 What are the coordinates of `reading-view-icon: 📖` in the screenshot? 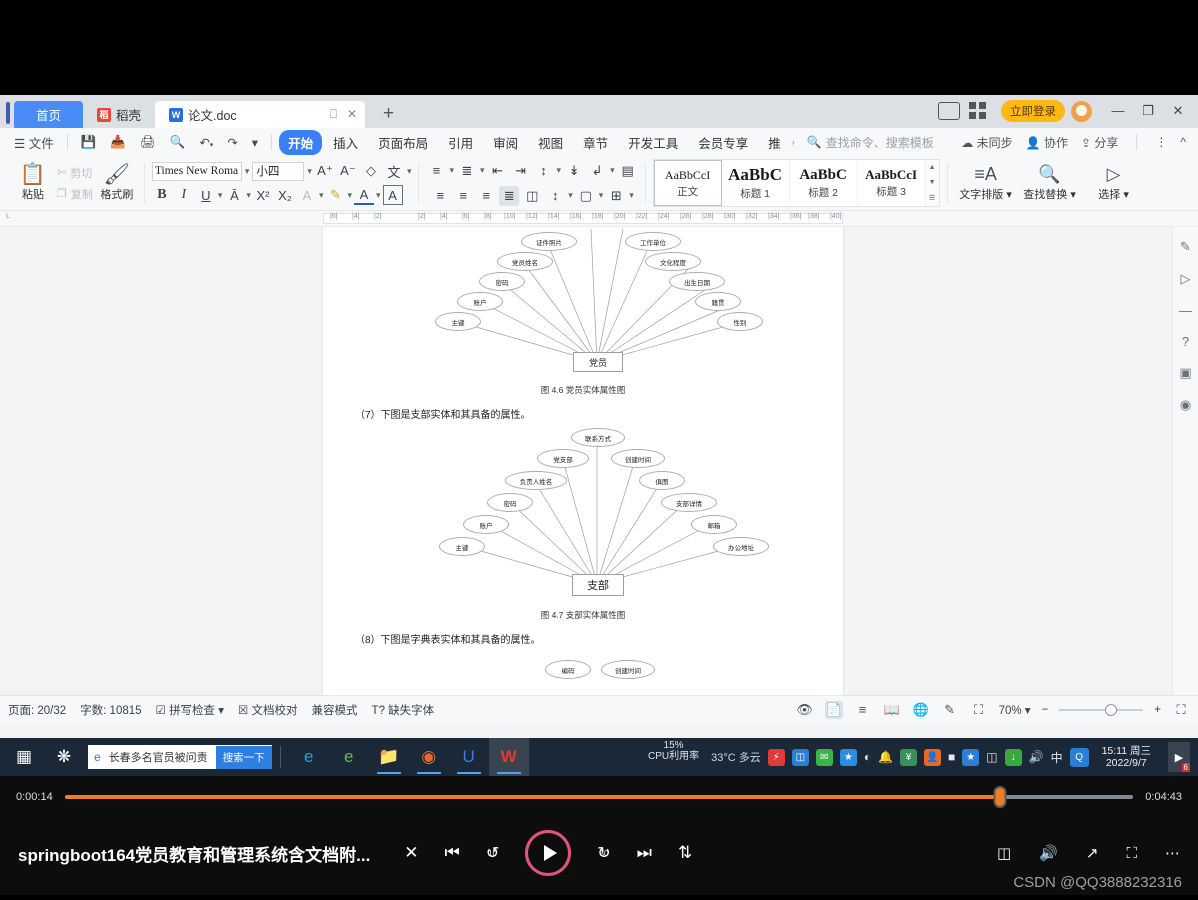 It's located at (892, 710).